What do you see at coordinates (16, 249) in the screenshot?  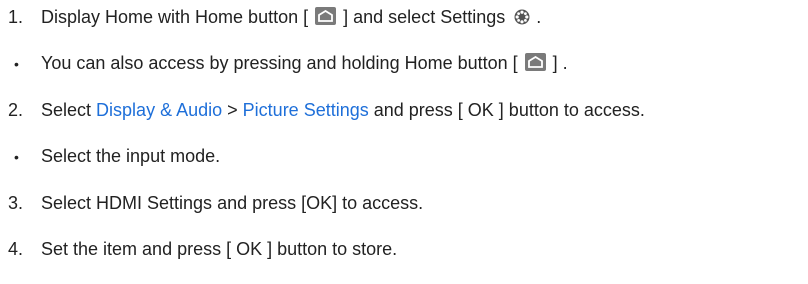 I see `step-number: 4.` at bounding box center [16, 249].